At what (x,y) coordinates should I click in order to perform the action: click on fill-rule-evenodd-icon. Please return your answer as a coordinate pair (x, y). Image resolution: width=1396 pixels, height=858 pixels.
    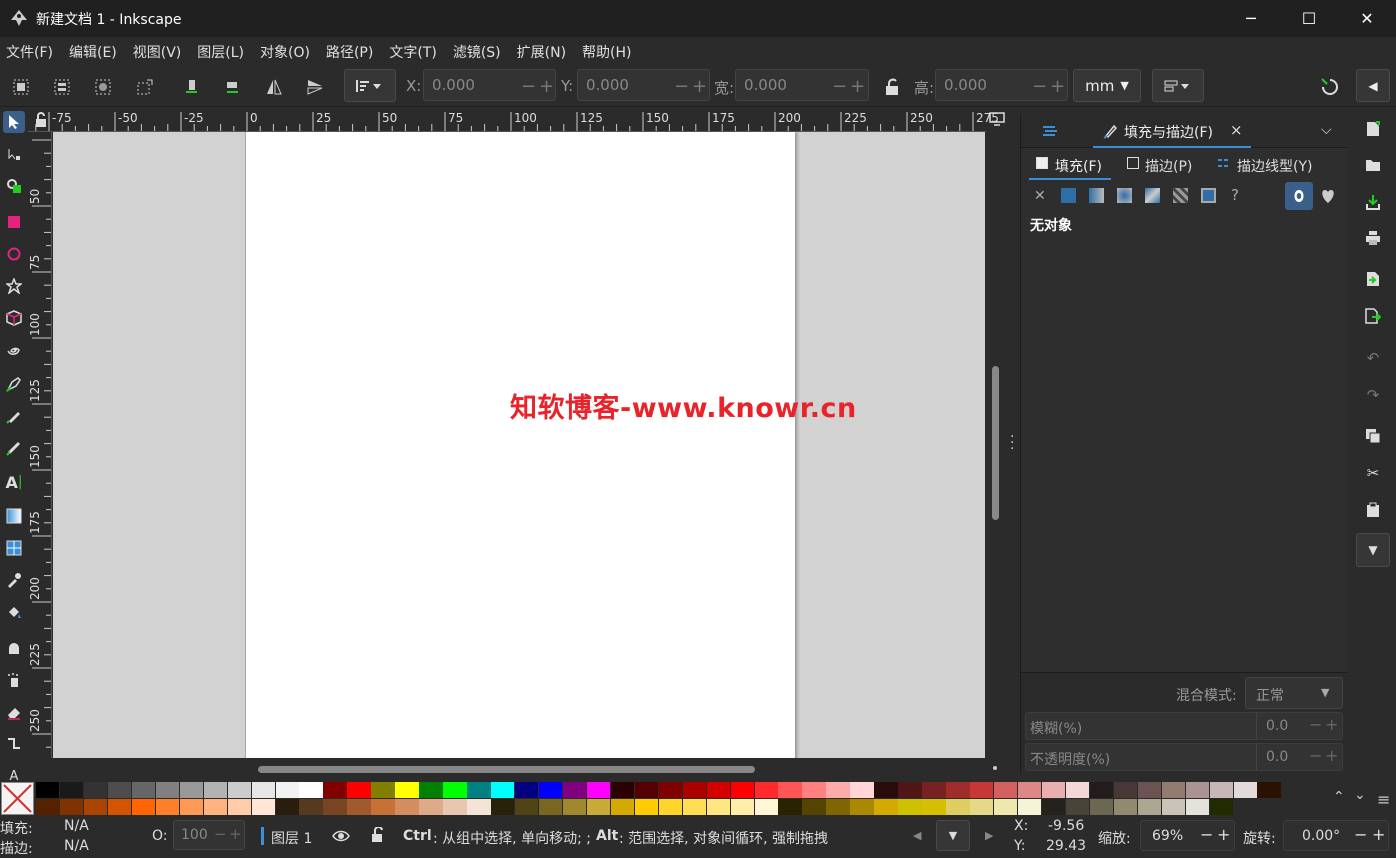
    Looking at the image, I should click on (1299, 196).